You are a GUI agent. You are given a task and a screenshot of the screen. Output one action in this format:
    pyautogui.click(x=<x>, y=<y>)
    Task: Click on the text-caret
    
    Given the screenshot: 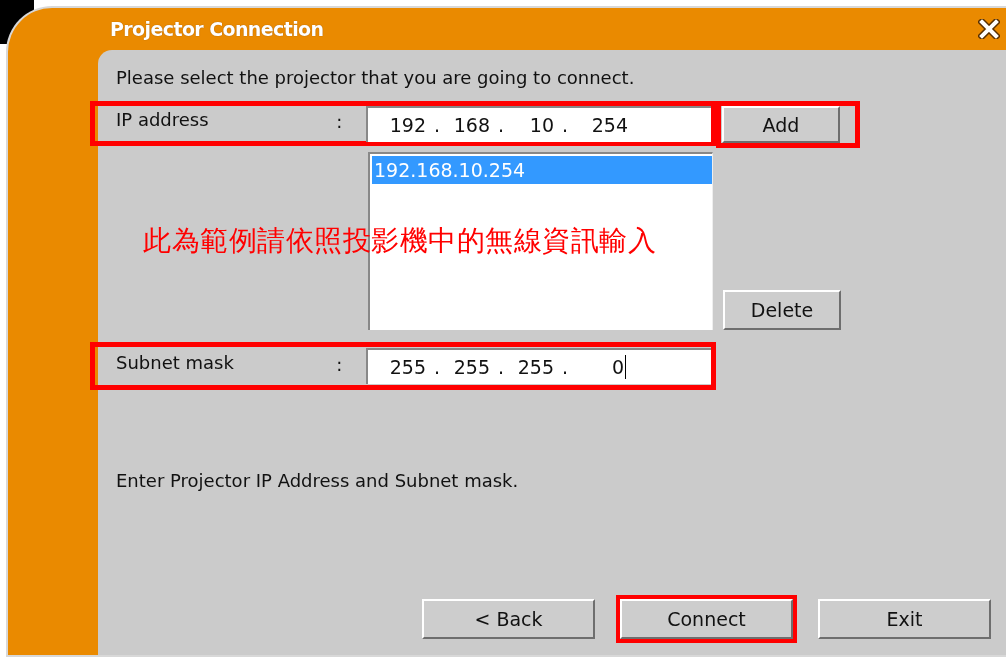 What is the action you would take?
    pyautogui.click(x=625, y=367)
    